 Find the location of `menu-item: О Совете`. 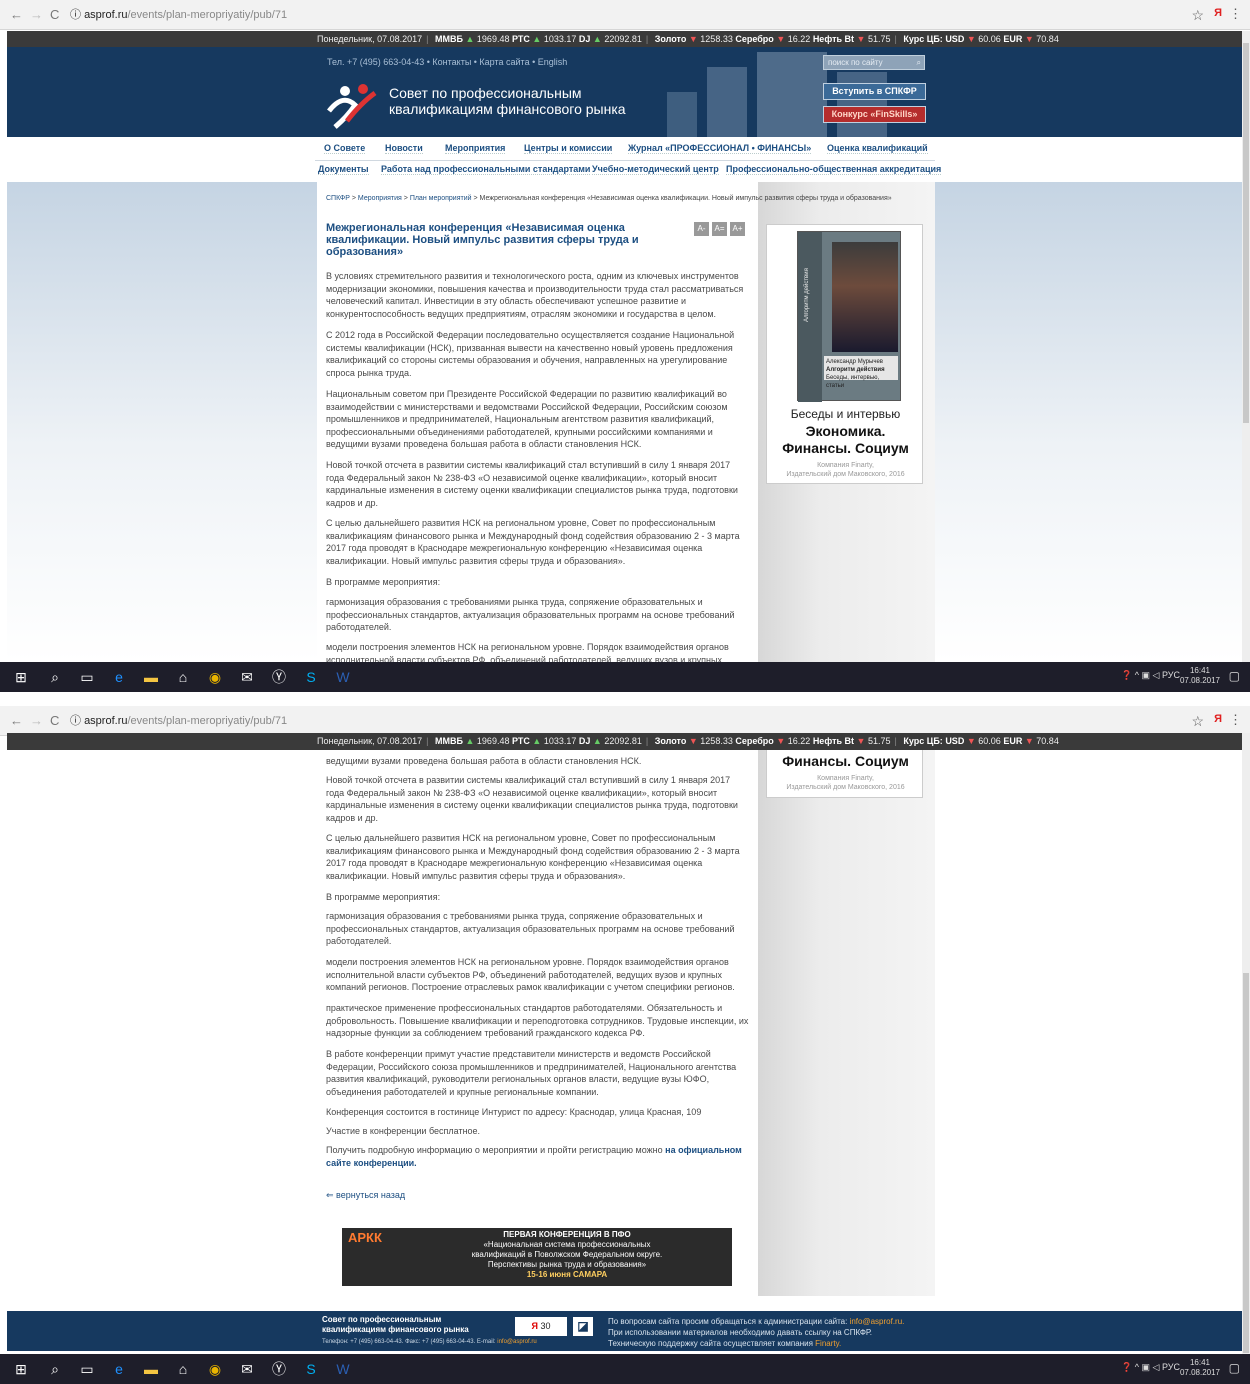

menu-item: О Совете is located at coordinates (345, 148).